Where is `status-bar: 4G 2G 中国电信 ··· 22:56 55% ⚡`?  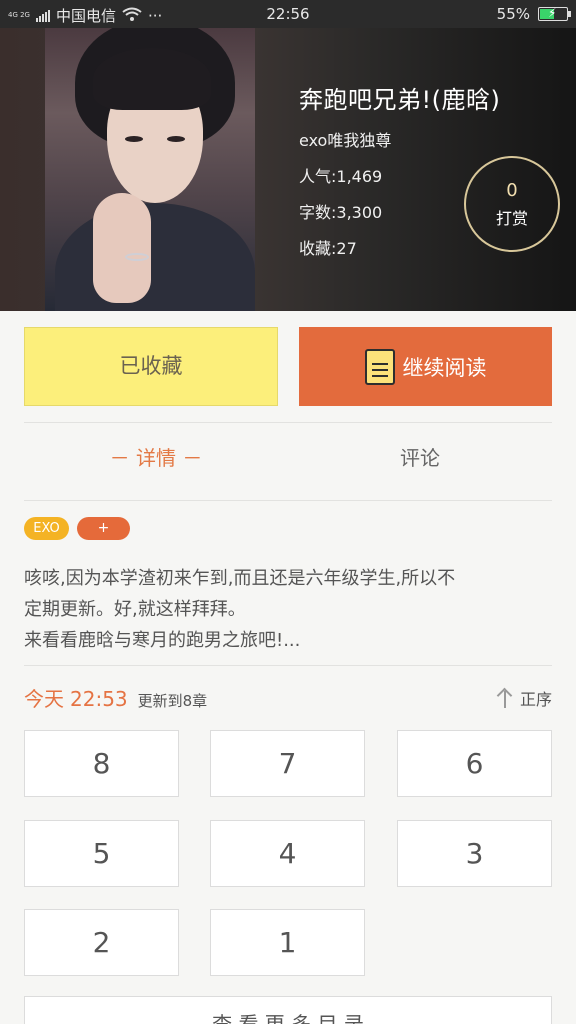
status-bar: 4G 2G 中国电信 ··· 22:56 55% ⚡ is located at coordinates (288, 14).